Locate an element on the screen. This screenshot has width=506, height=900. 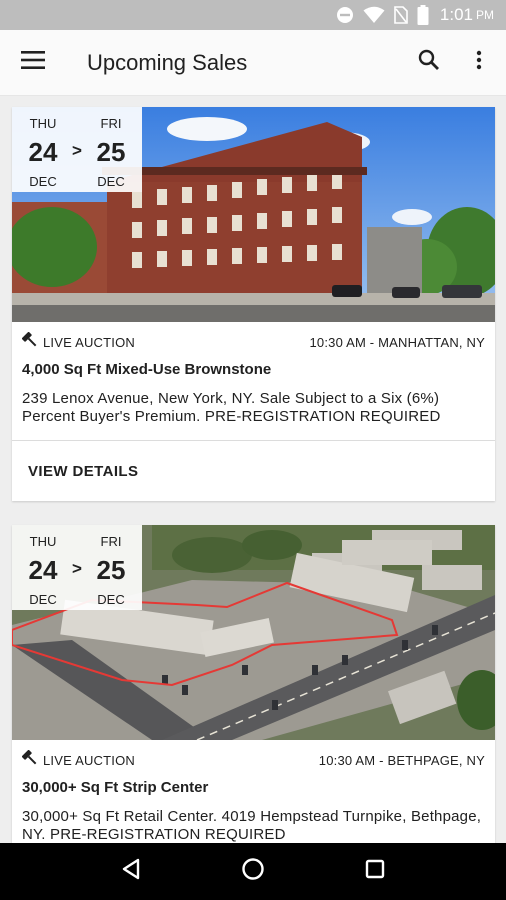
status-bar: 1:01 PM is located at coordinates (253, 15).